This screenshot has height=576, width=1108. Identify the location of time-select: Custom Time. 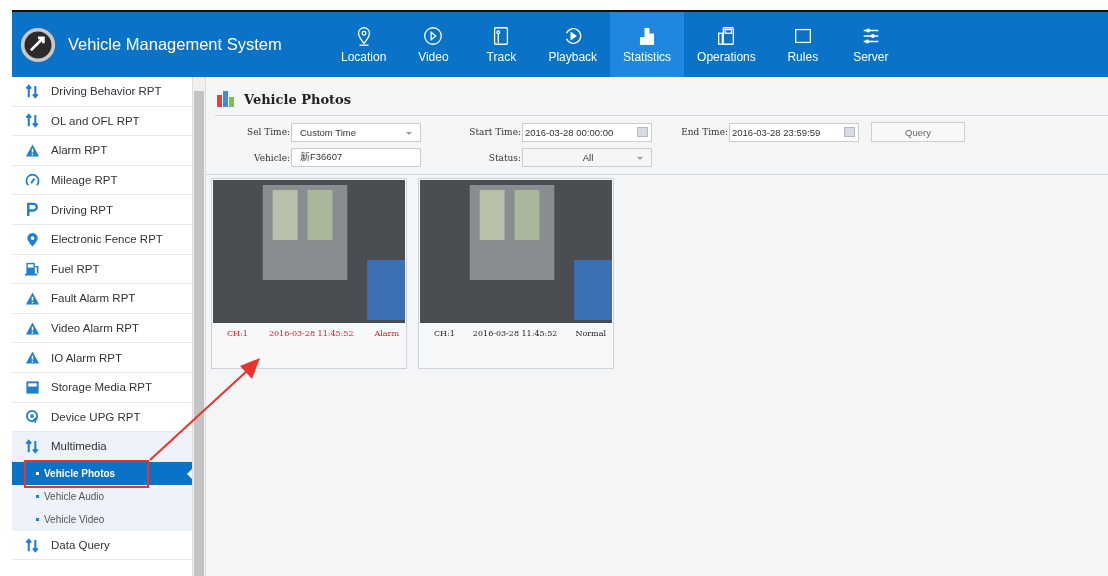
(356, 132).